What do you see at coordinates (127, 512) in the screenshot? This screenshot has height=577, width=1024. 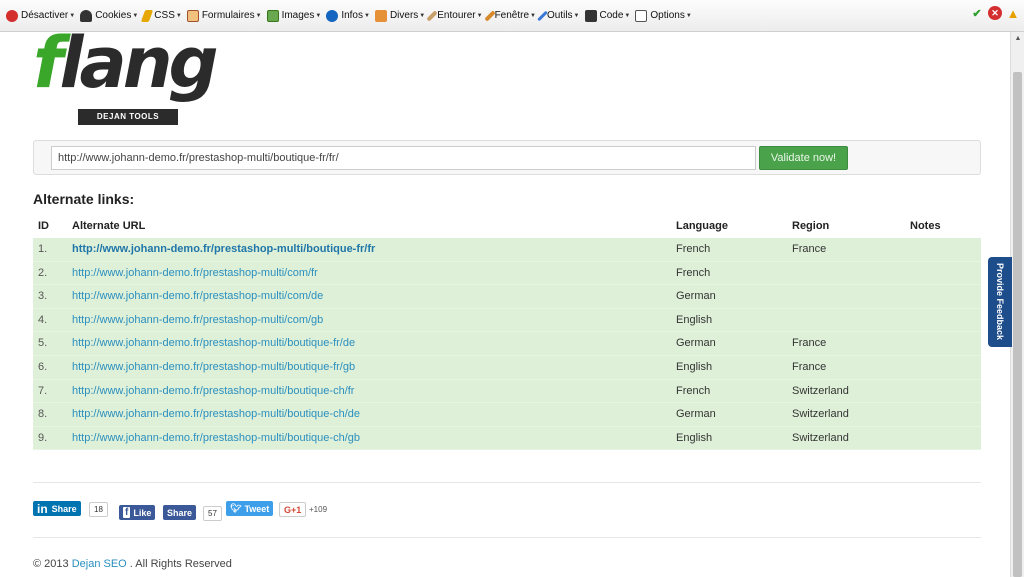 I see `facebook-icon: f` at bounding box center [127, 512].